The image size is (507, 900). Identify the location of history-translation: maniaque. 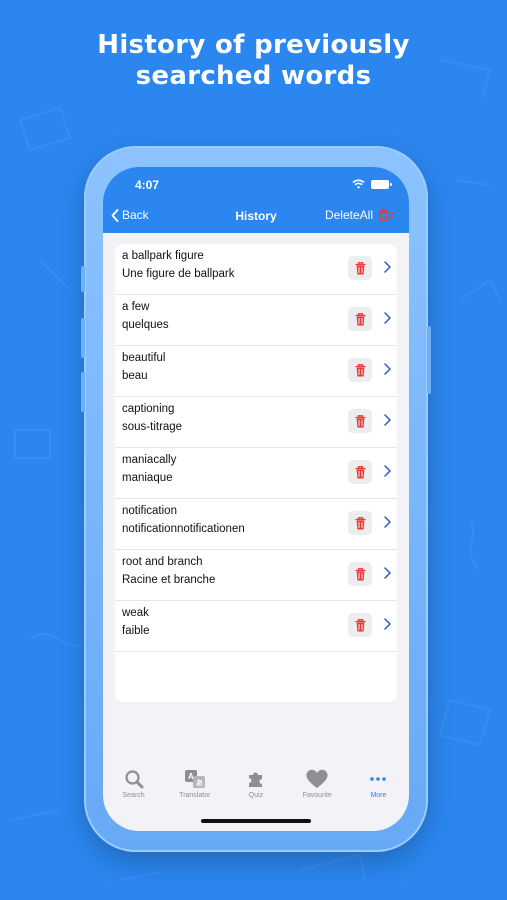
(147, 478).